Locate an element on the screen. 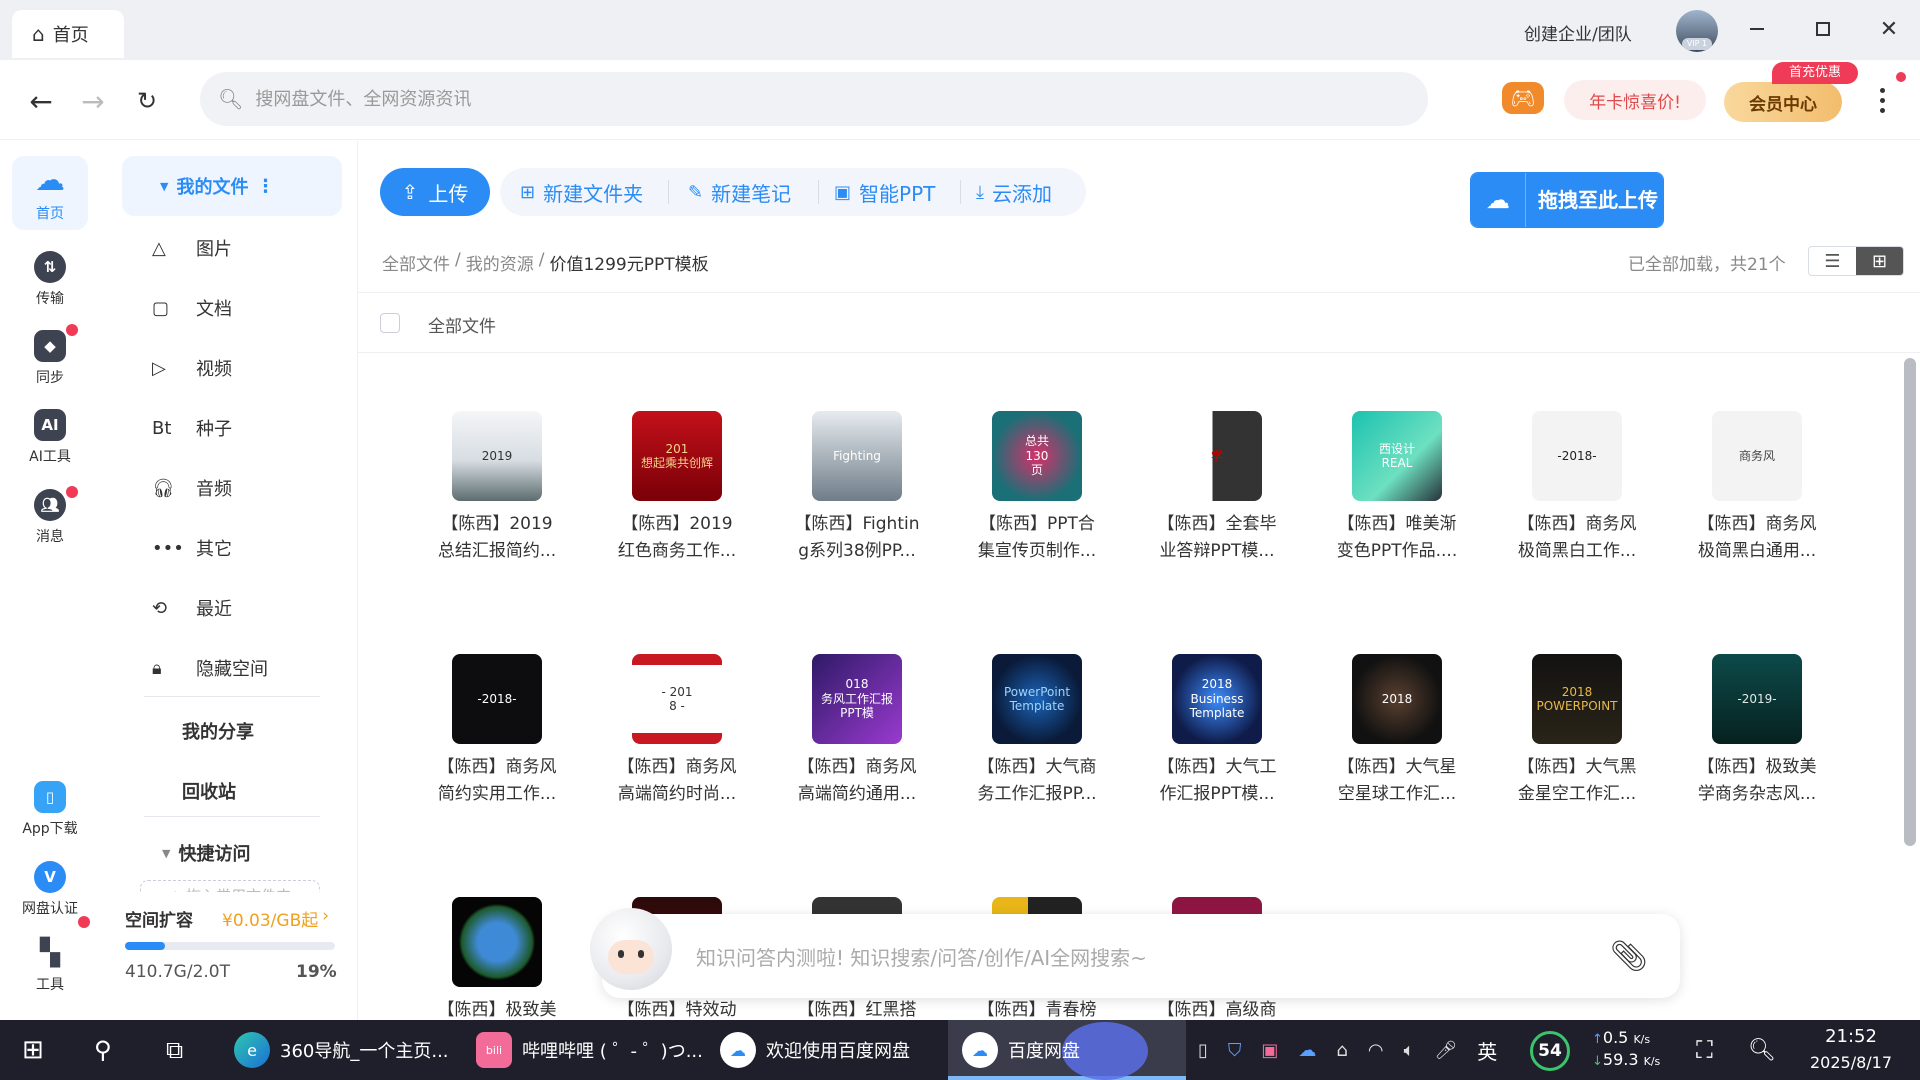 This screenshot has height=1080, width=1920. task-view-button: ⧉ is located at coordinates (174, 1050).